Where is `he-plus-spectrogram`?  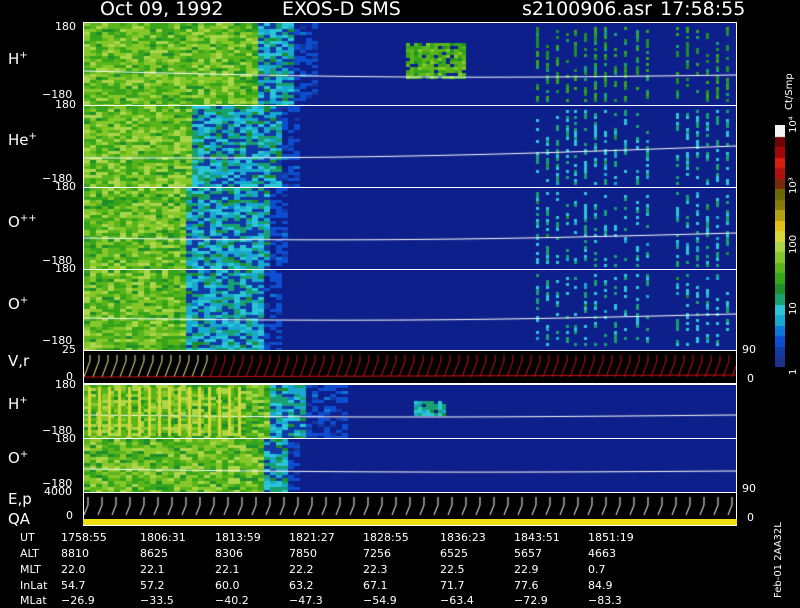 he-plus-spectrogram is located at coordinates (410, 146).